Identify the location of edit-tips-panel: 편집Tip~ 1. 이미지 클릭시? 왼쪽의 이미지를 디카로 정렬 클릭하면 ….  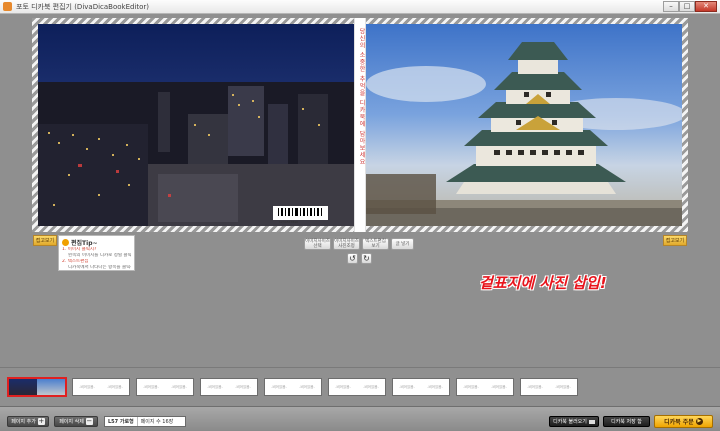
(96, 253).